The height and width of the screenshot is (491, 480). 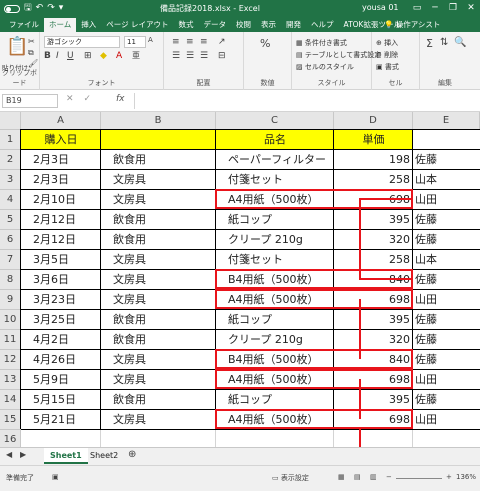 I want to click on select-all-corner, so click(x=10, y=121).